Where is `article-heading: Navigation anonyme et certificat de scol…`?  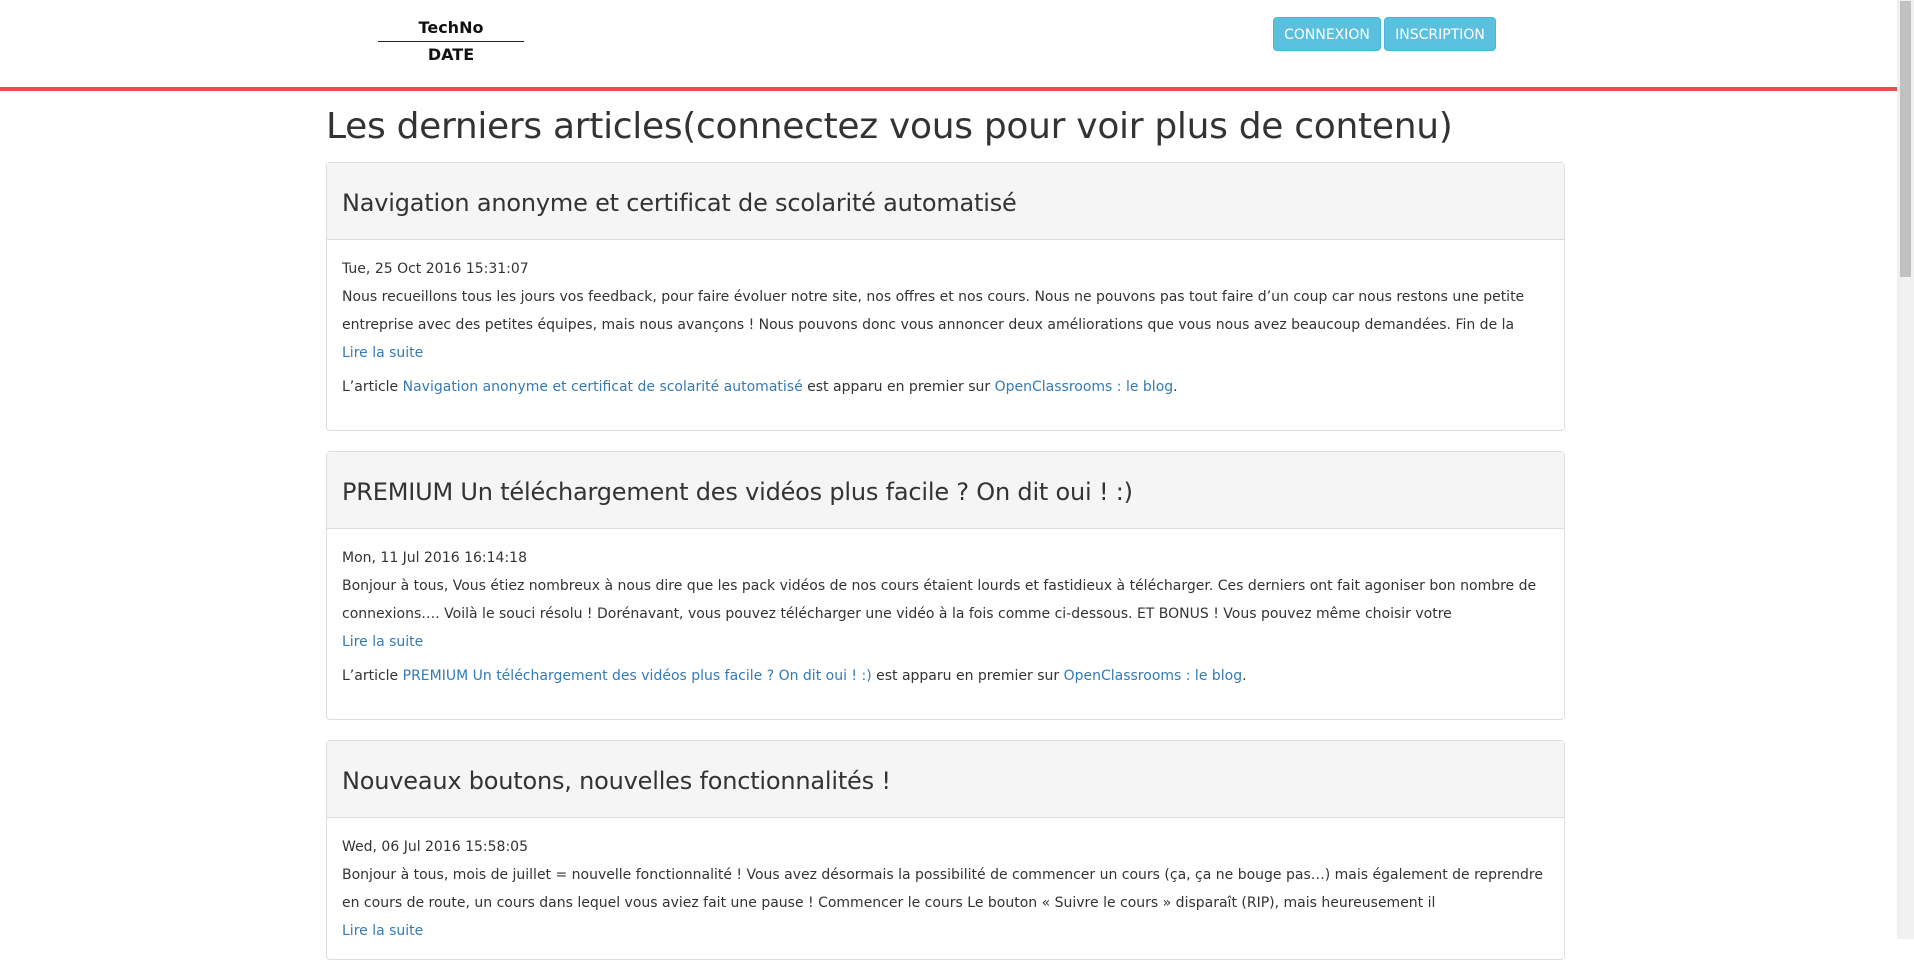 article-heading: Navigation anonyme et certificat de scol… is located at coordinates (945, 201).